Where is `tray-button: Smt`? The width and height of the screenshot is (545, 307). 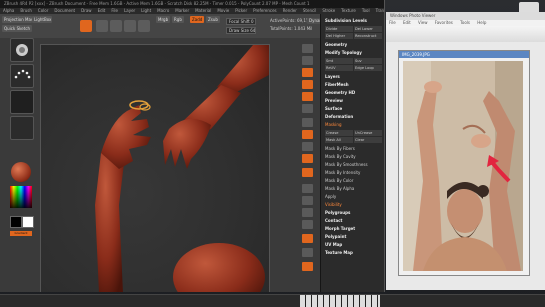
tray-button: Smt is located at coordinates (339, 61).